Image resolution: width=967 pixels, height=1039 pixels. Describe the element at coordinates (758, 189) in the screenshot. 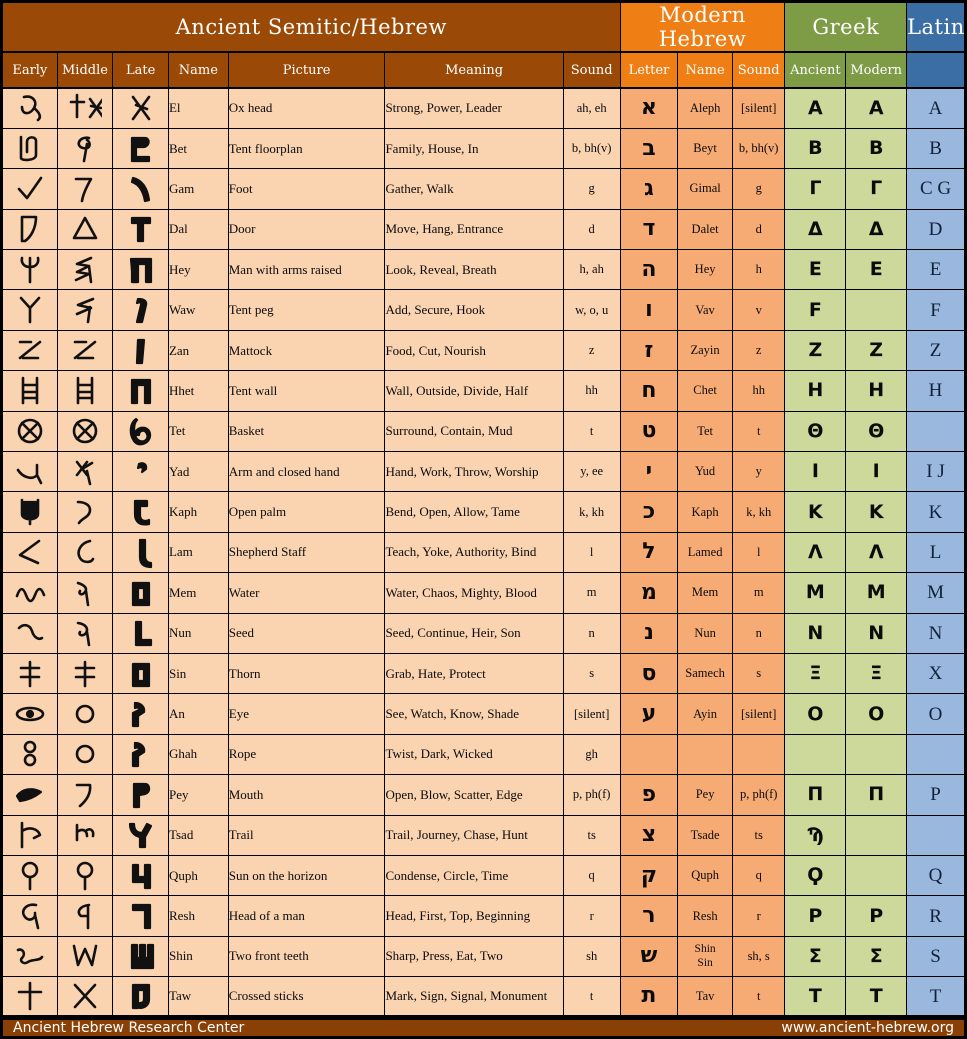

I see `cell-hebrew-sound: g` at that location.